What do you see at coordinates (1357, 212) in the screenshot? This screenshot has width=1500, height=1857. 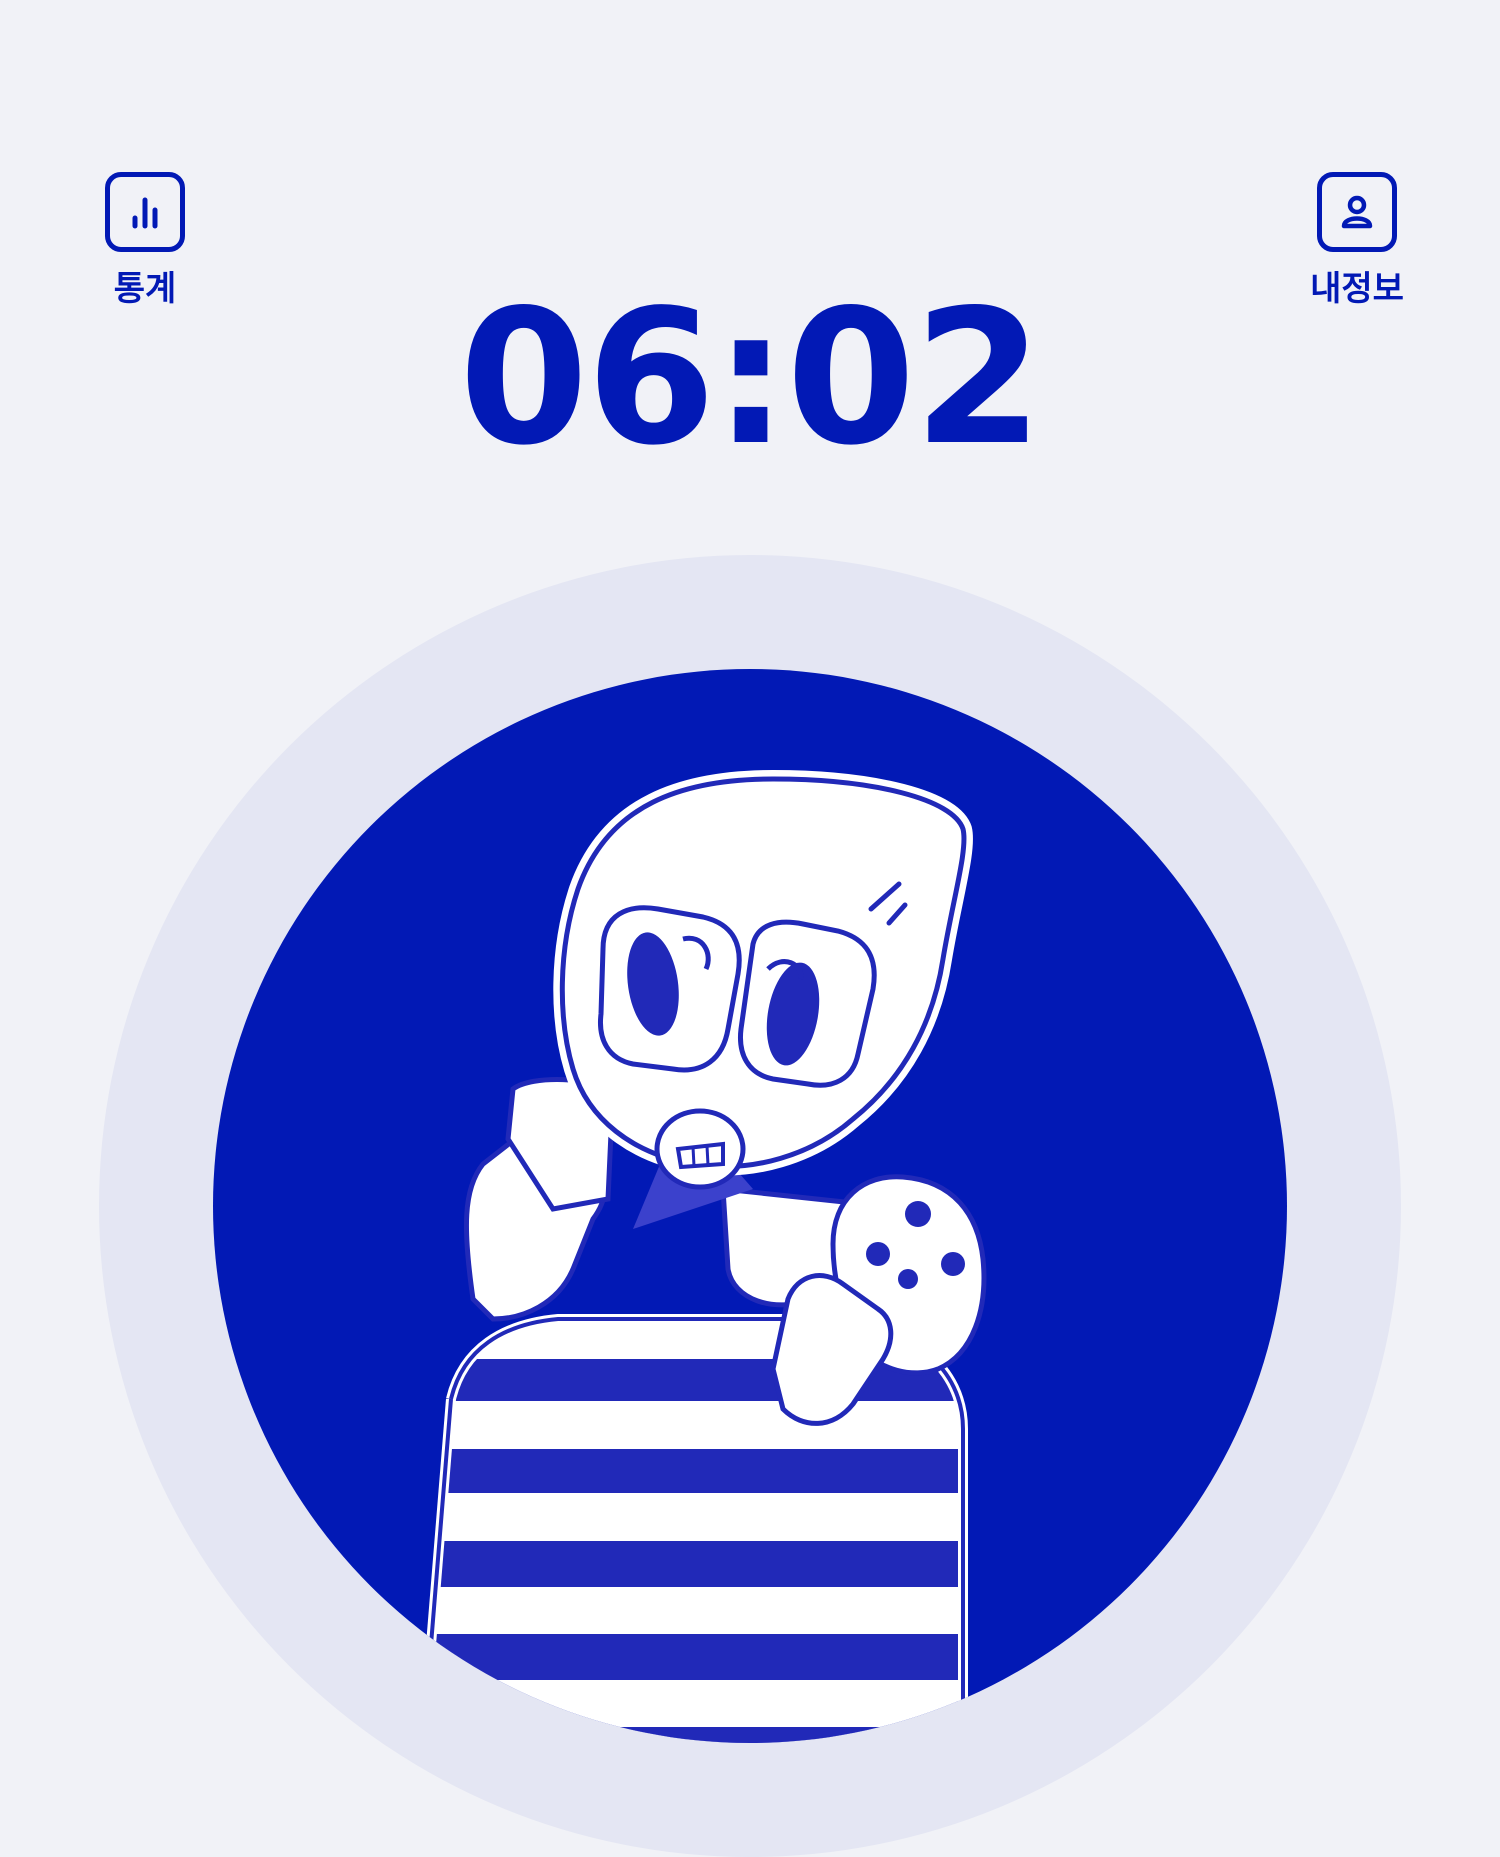 I see `user-icon` at bounding box center [1357, 212].